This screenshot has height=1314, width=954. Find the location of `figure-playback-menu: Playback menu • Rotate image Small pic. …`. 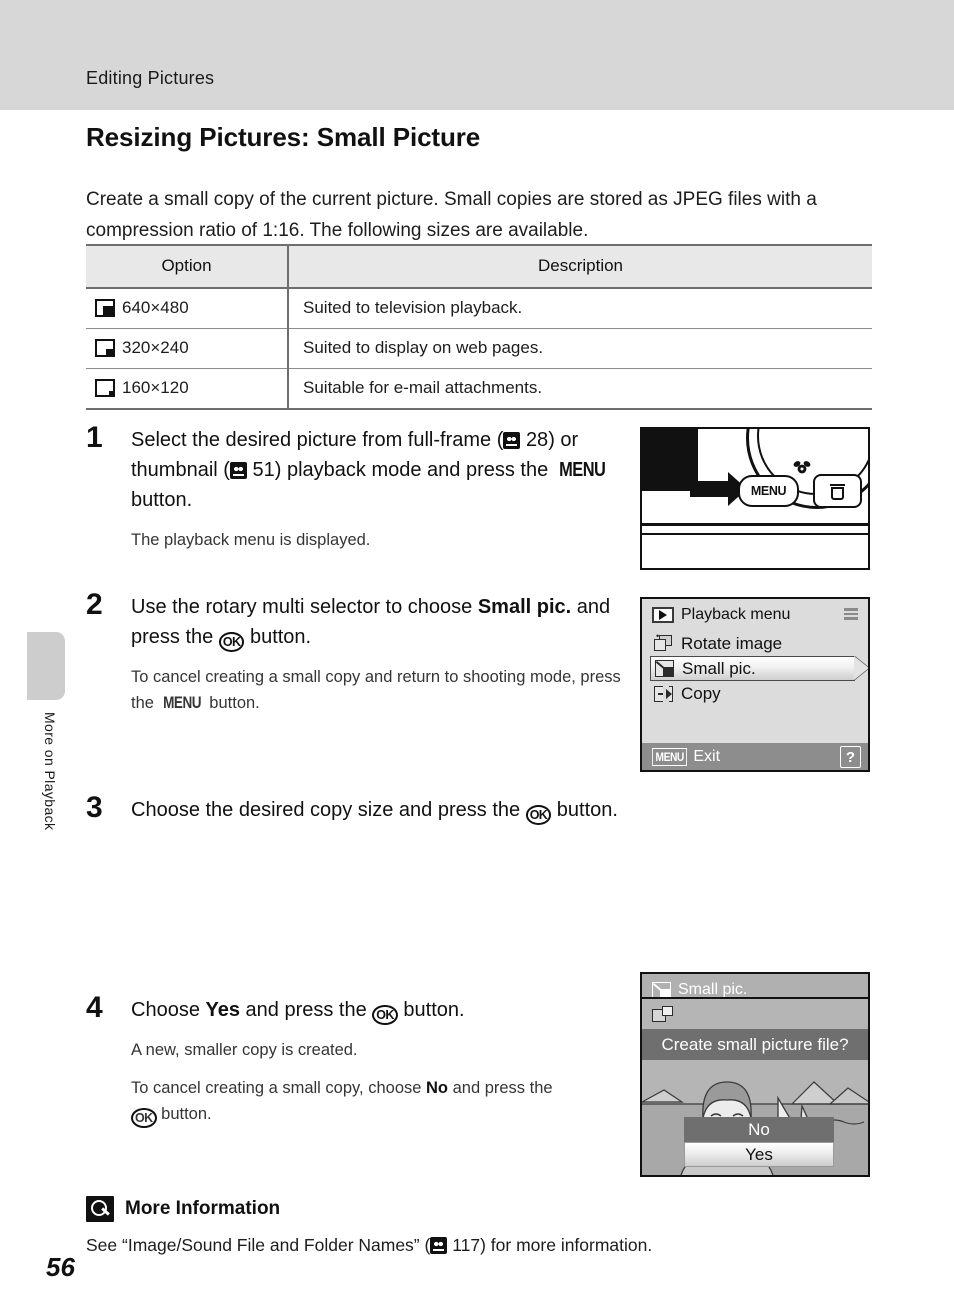

figure-playback-menu: Playback menu • Rotate image Small pic. … is located at coordinates (755, 684).